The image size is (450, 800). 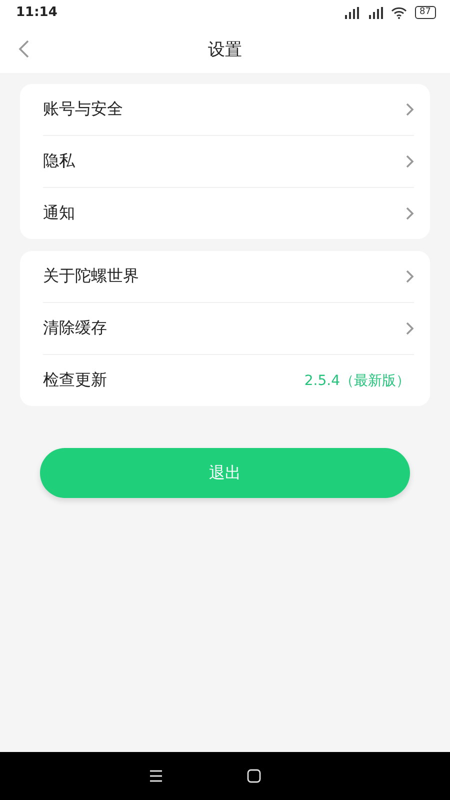 I want to click on setting-label: 通知, so click(x=59, y=213).